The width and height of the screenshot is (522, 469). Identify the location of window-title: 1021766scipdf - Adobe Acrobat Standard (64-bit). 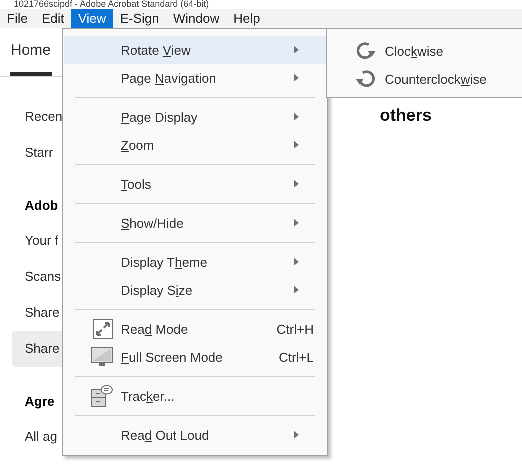
(112, 4).